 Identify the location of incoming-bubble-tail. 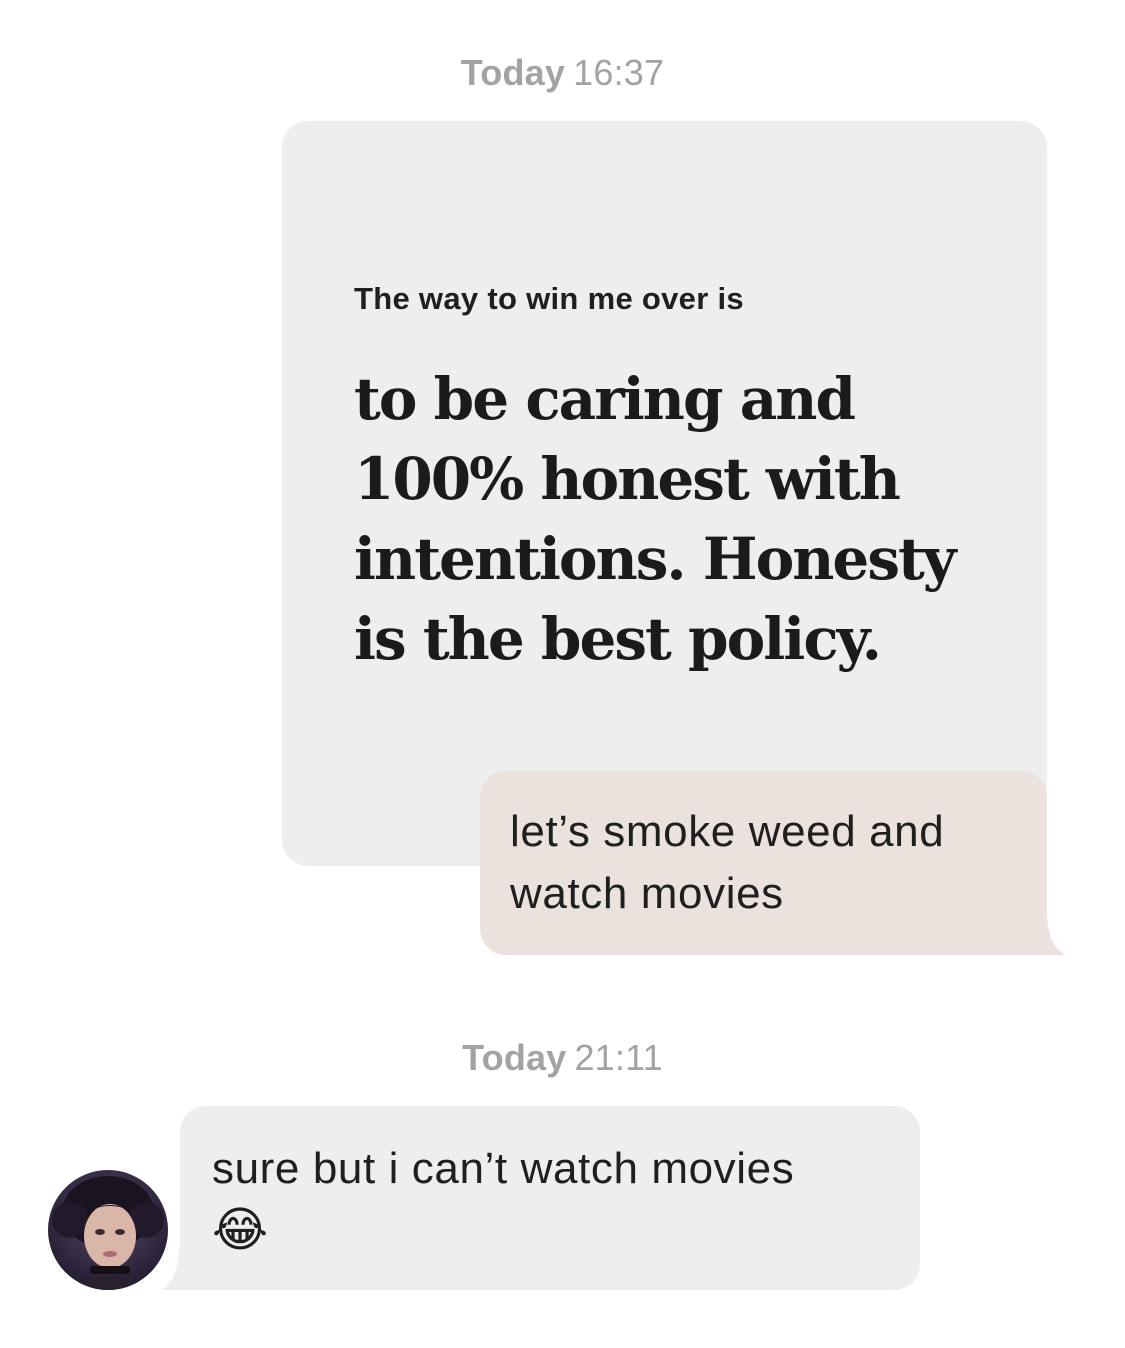
(180, 1270).